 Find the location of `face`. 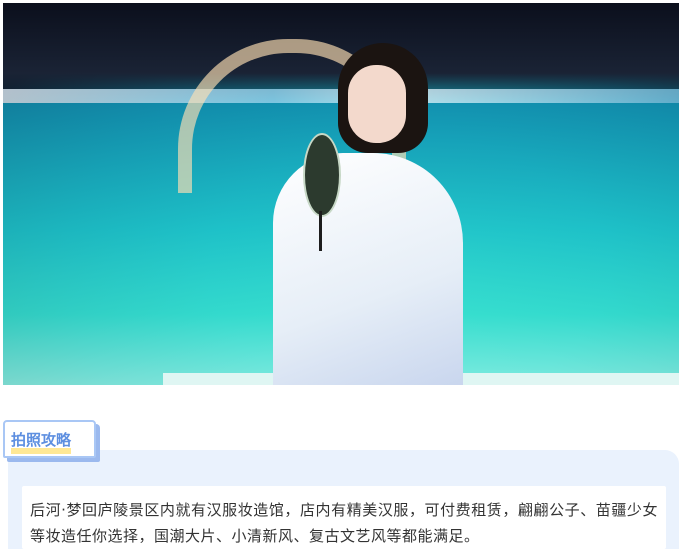

face is located at coordinates (377, 104).